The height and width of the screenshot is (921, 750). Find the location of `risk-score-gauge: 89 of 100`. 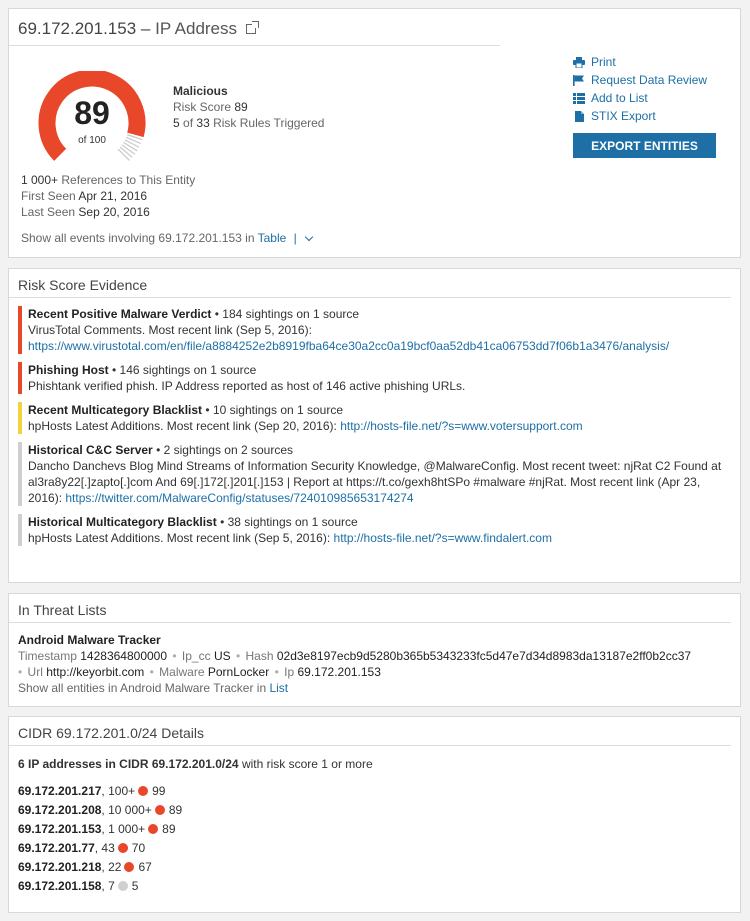

risk-score-gauge: 89 of 100 is located at coordinates (92, 122).